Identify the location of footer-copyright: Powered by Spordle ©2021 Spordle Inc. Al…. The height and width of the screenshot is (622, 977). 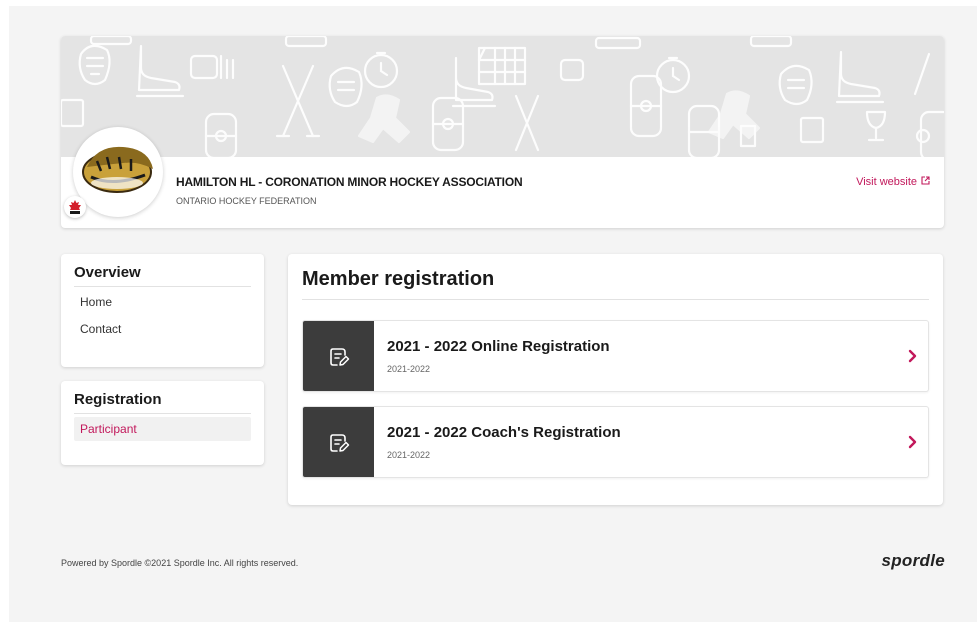
(180, 563).